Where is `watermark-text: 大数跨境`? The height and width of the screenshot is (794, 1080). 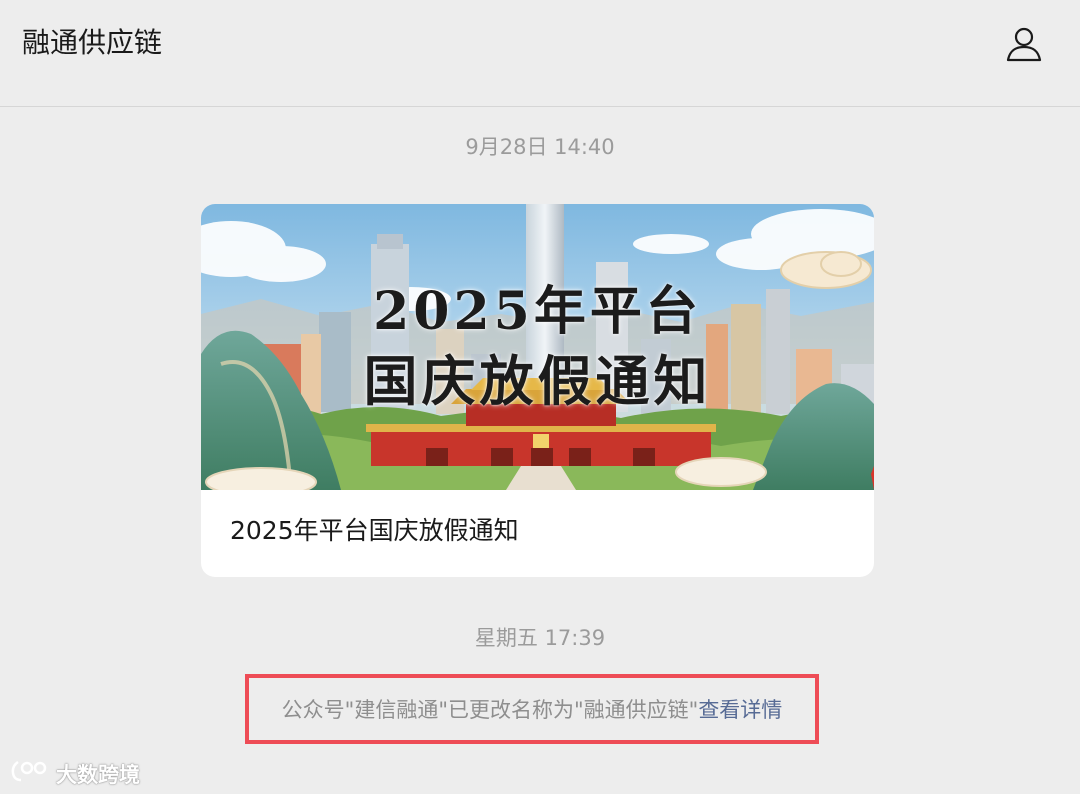
watermark-text: 大数跨境 is located at coordinates (98, 774).